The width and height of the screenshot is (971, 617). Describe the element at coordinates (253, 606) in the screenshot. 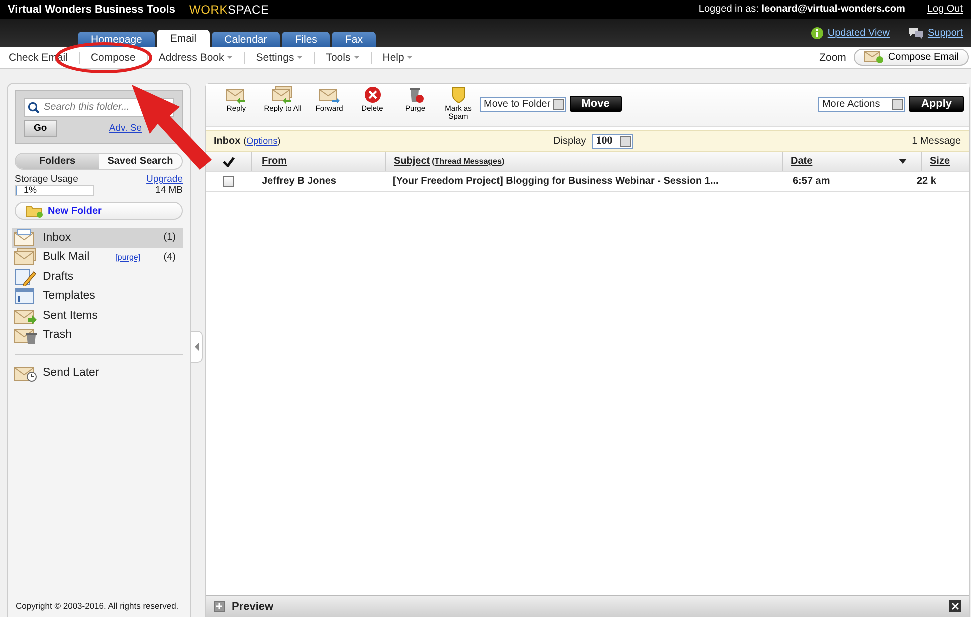

I see `preview-title: Preview` at that location.